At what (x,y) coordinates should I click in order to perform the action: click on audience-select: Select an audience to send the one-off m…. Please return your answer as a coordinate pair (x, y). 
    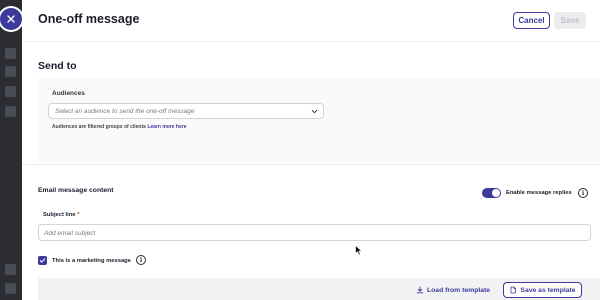
    Looking at the image, I should click on (186, 111).